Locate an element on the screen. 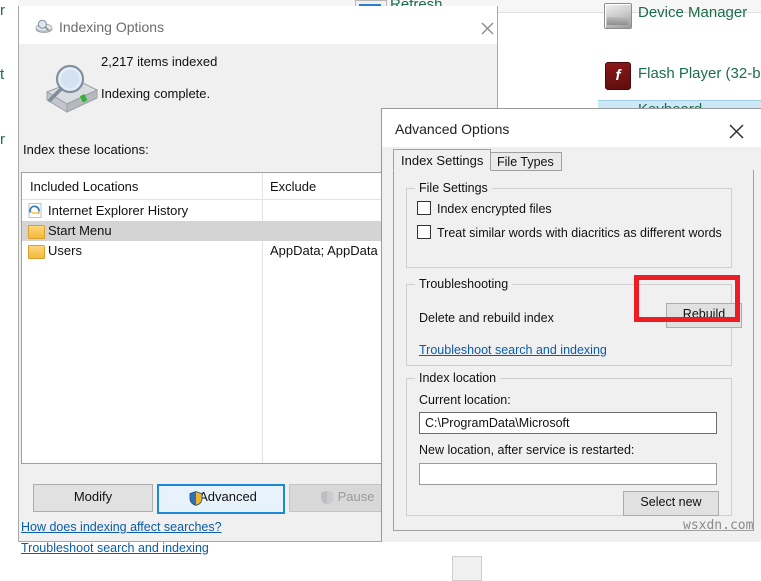 The height and width of the screenshot is (581, 761). index-location-group-label: Index location is located at coordinates (458, 378).